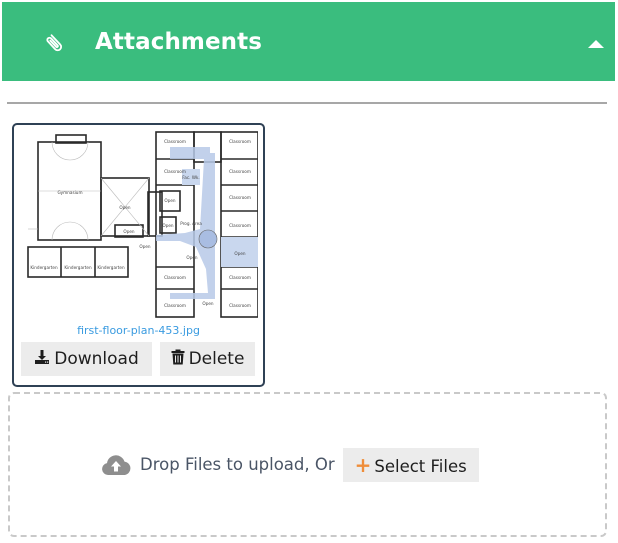 This screenshot has height=543, width=618. I want to click on download-button: Download, so click(86, 359).